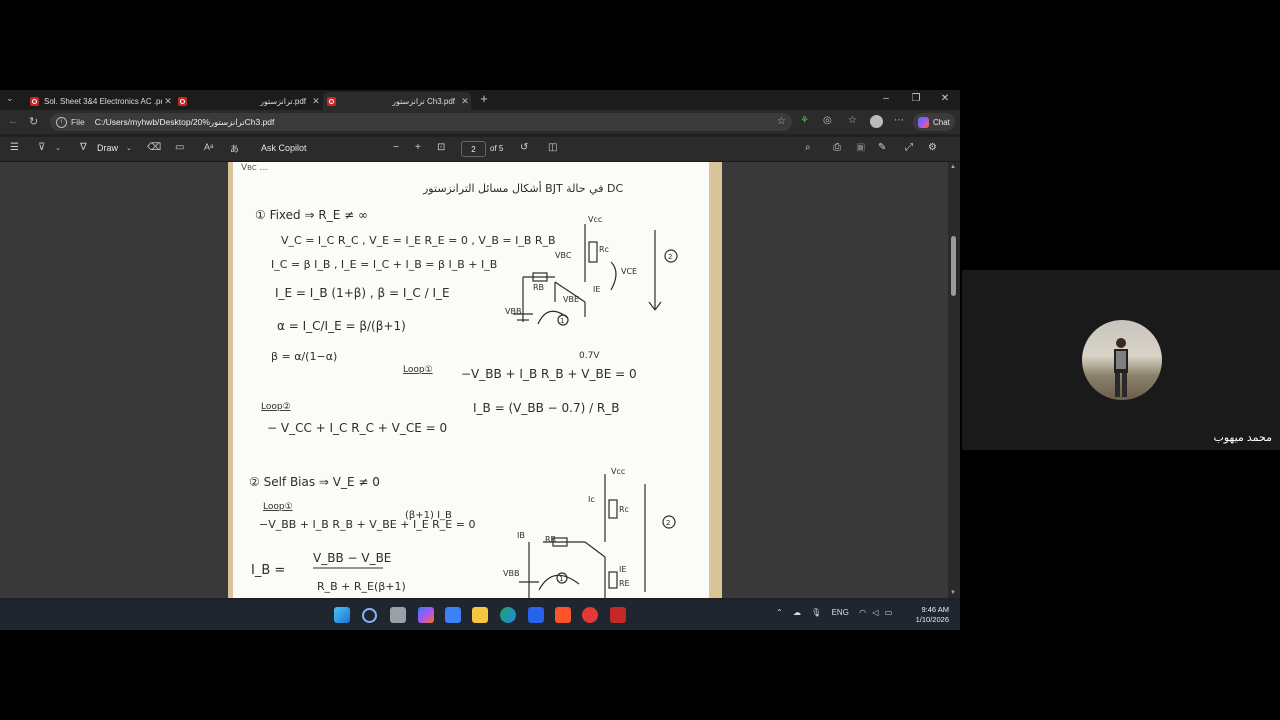 The image size is (1280, 720). What do you see at coordinates (484, 98) in the screenshot?
I see `new-tab-button: +` at bounding box center [484, 98].